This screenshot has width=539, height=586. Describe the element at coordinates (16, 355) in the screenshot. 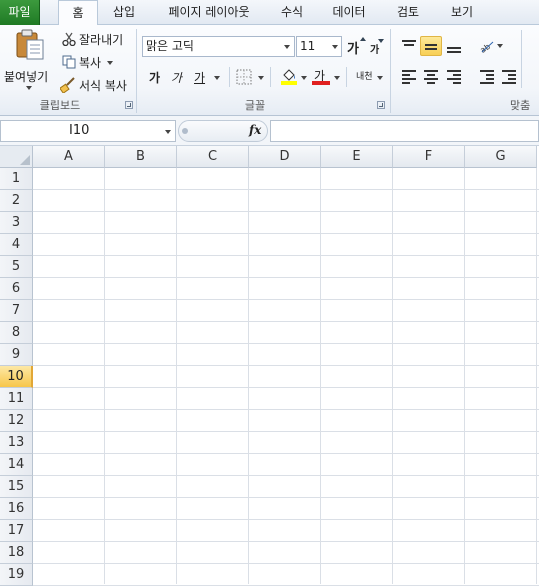

I see `row-header-9: 9` at that location.